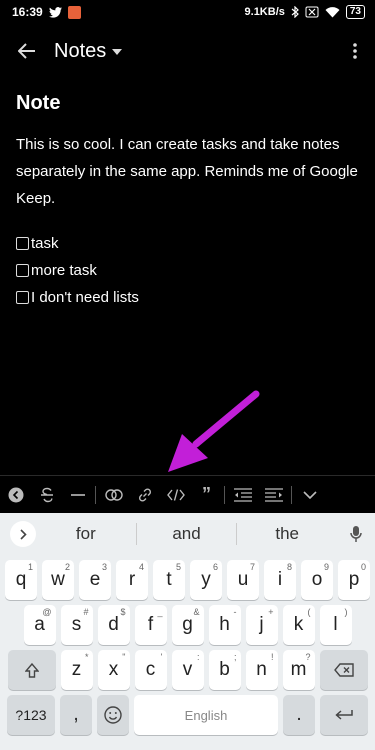  What do you see at coordinates (55, 12) in the screenshot?
I see `twitter-icon` at bounding box center [55, 12].